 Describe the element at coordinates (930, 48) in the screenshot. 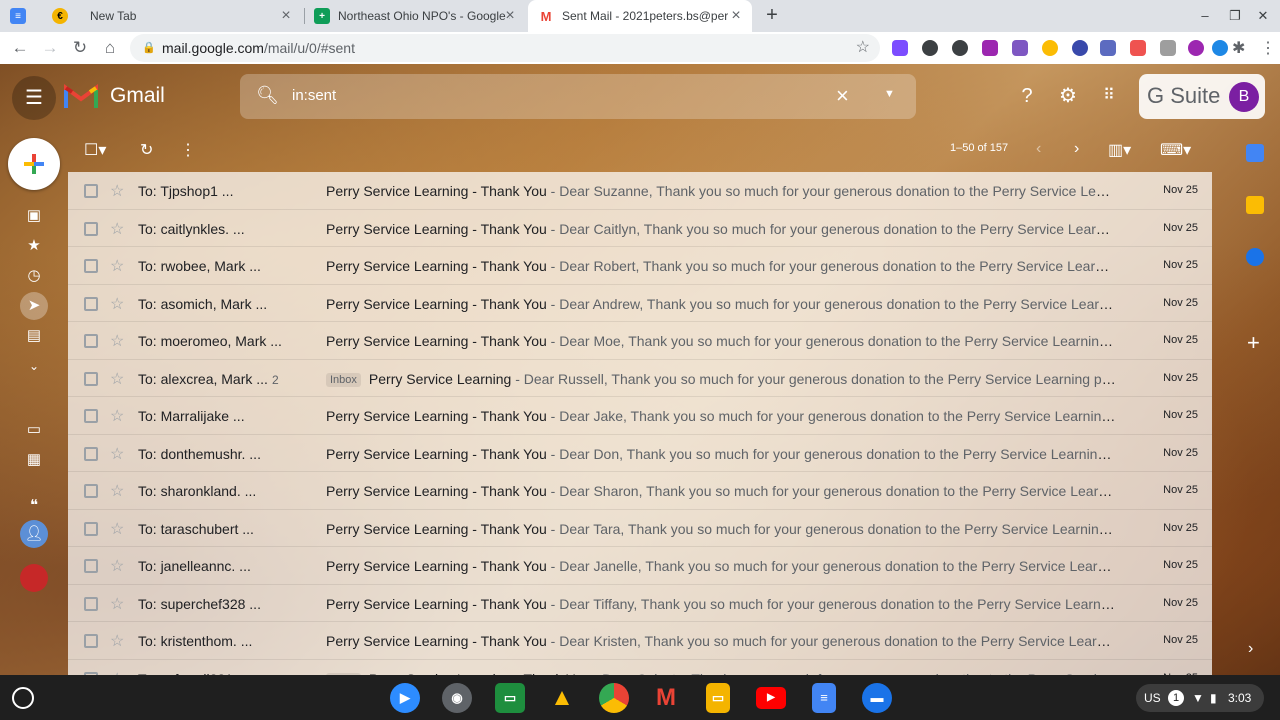

I see `extension-shield-icon` at that location.